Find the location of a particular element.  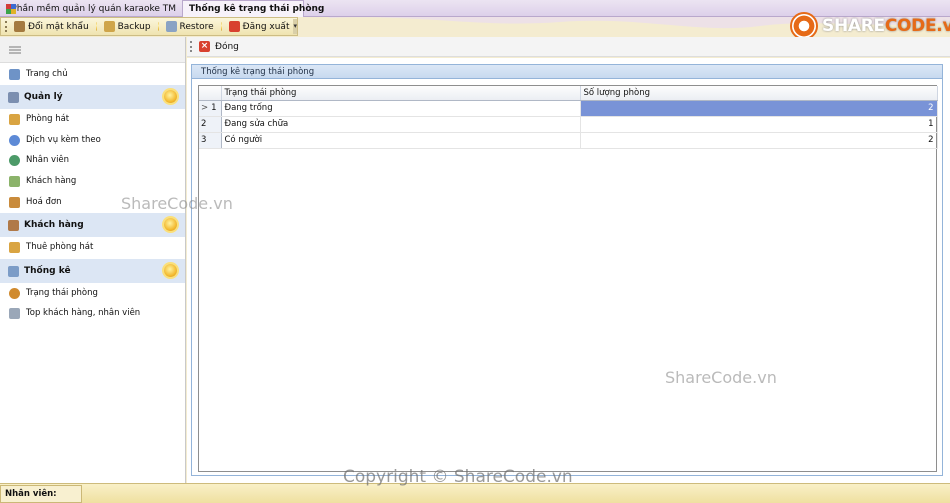

tab-room-status-stats: Thống kê trạng thái phòng is located at coordinates (253, 8).